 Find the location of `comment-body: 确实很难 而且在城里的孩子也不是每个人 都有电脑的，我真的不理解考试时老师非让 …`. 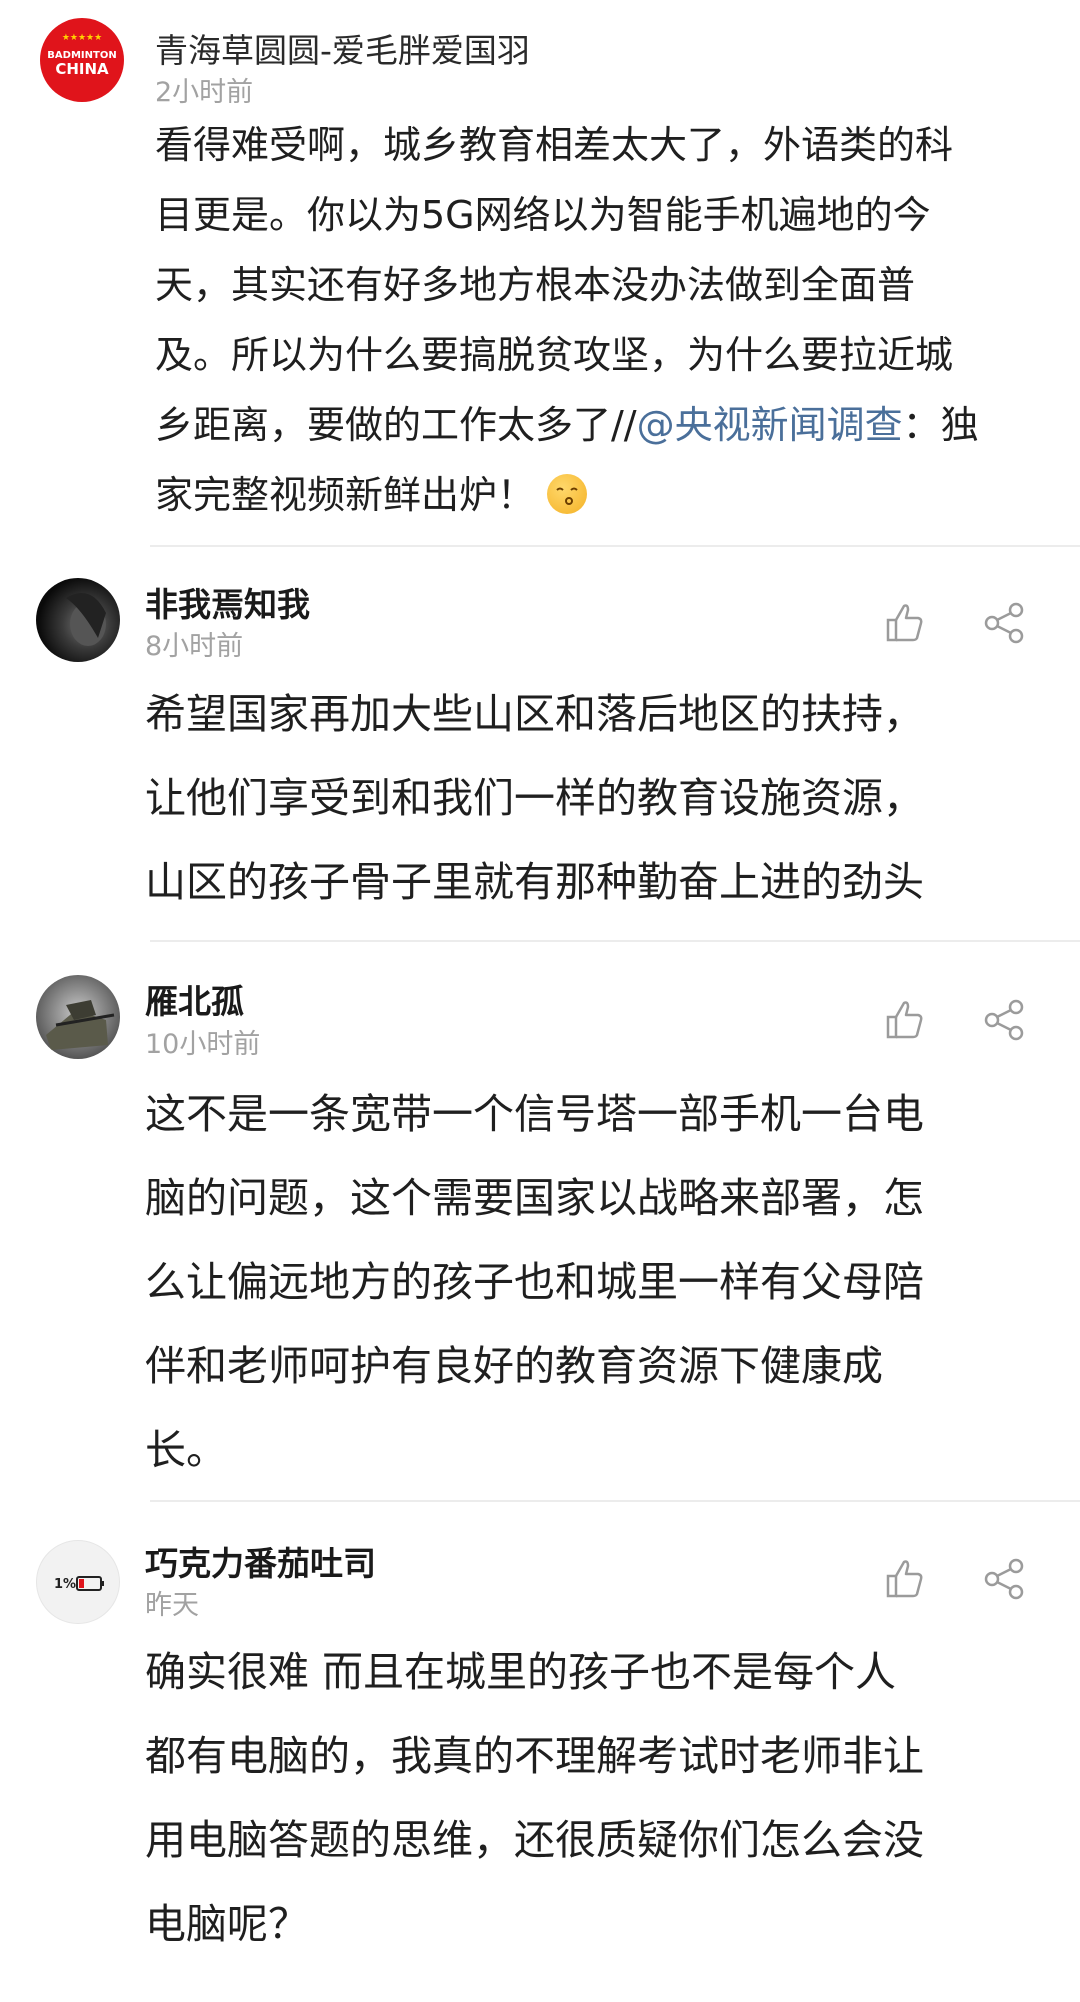

comment-body: 确实很难 而且在城里的孩子也不是每个人 都有电脑的，我真的不理解考试时老师非让 … is located at coordinates (585, 1798).